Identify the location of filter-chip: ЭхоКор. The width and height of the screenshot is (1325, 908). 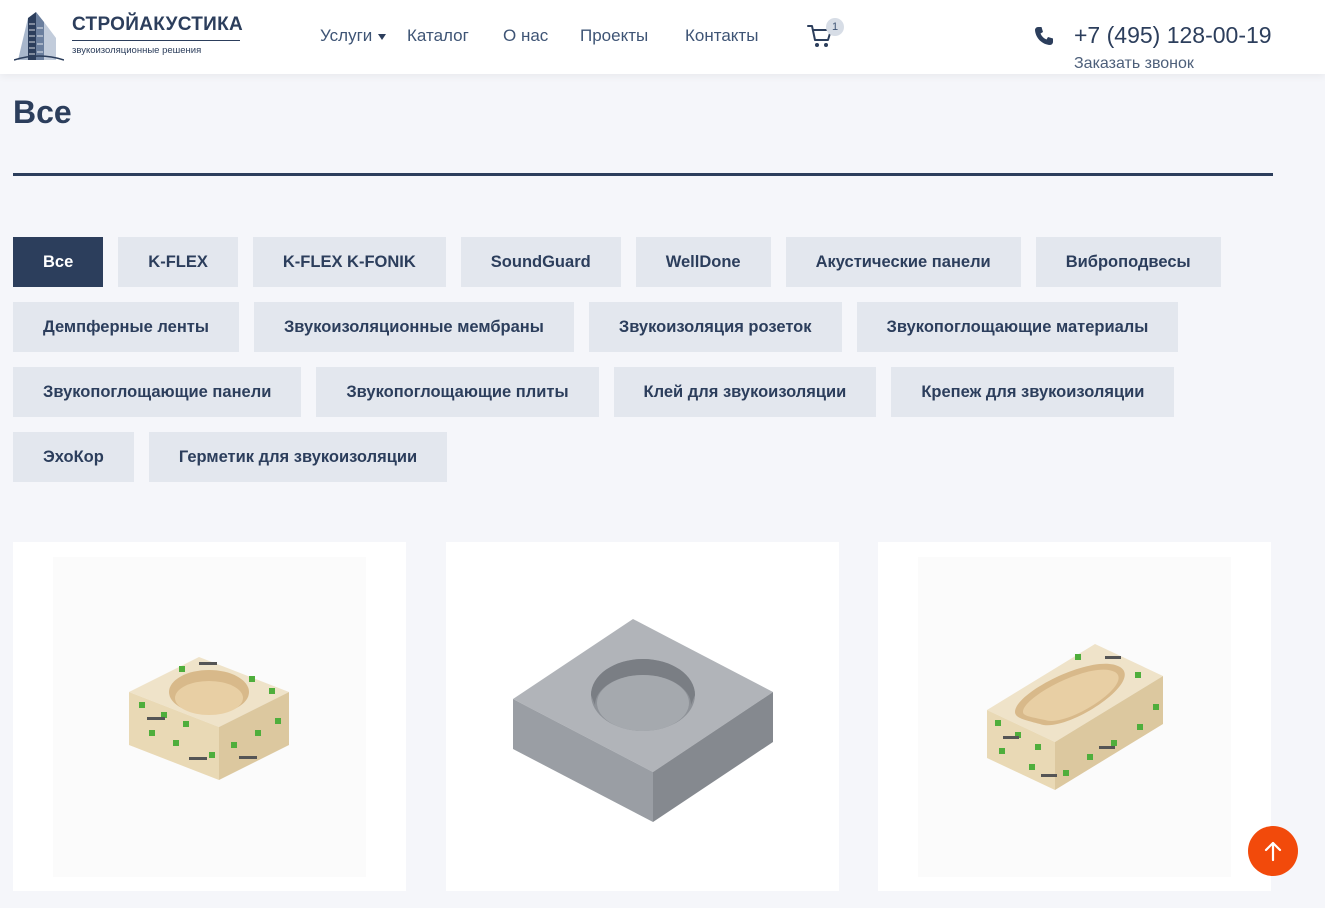
(73, 457).